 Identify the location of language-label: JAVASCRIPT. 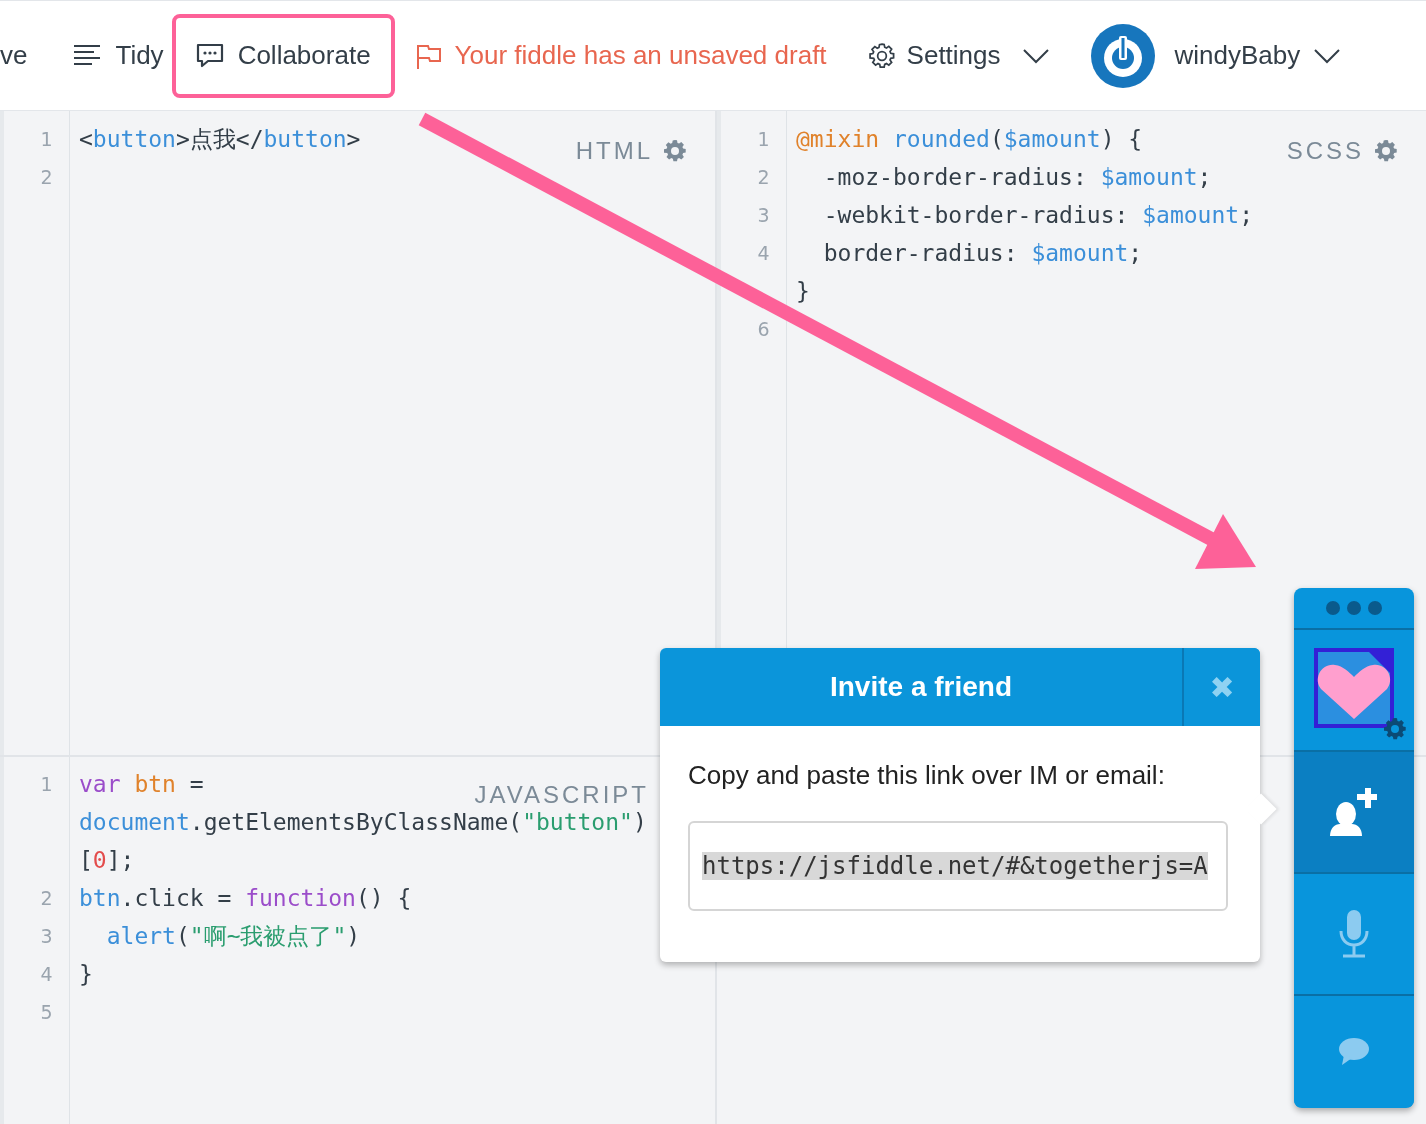
(561, 795).